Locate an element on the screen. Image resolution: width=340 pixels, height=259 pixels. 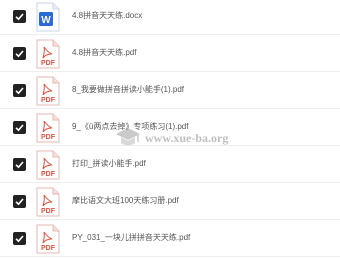
file-name: 摩比语文大班100天练习册.pdf is located at coordinates (125, 201).